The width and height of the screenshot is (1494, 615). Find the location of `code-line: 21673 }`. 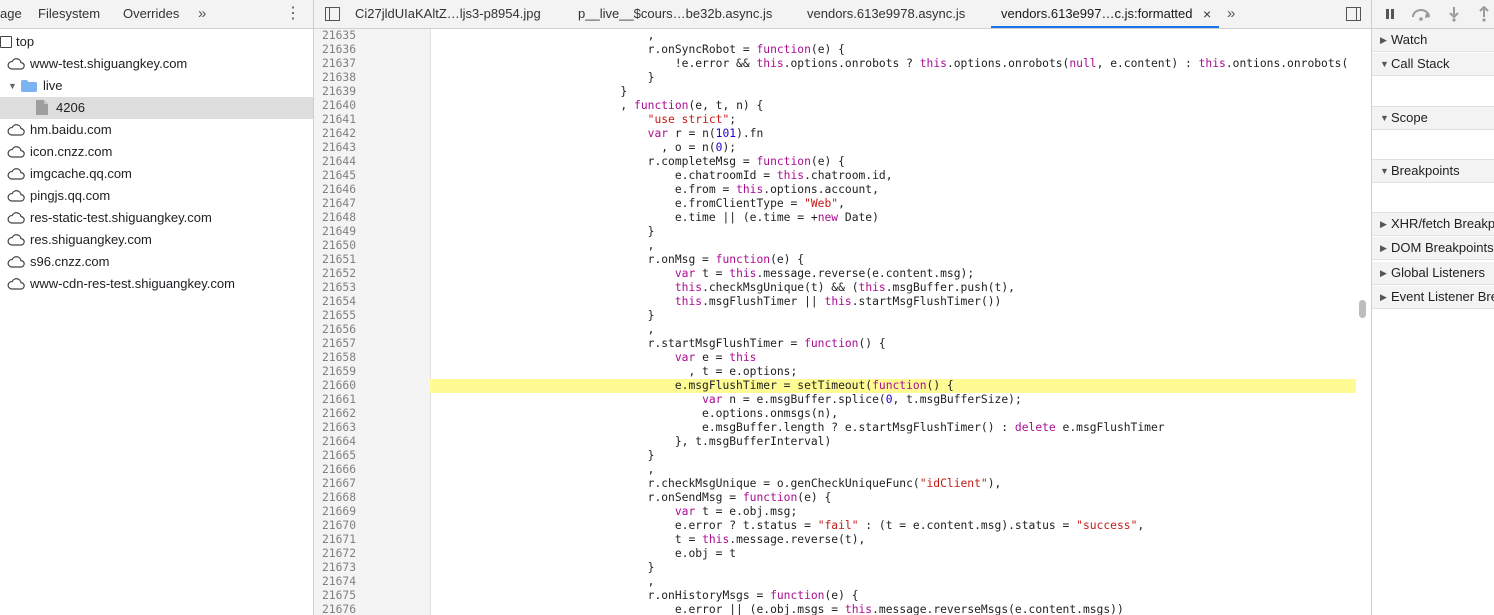

code-line: 21673 } is located at coordinates (835, 568).